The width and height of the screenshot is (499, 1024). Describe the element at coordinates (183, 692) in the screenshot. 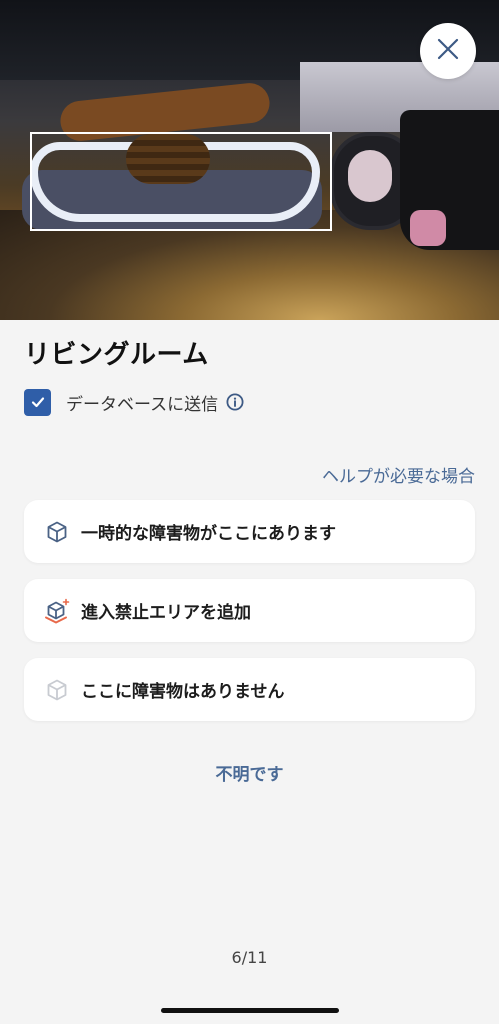

I see `option-label: ここに障害物はありません` at that location.